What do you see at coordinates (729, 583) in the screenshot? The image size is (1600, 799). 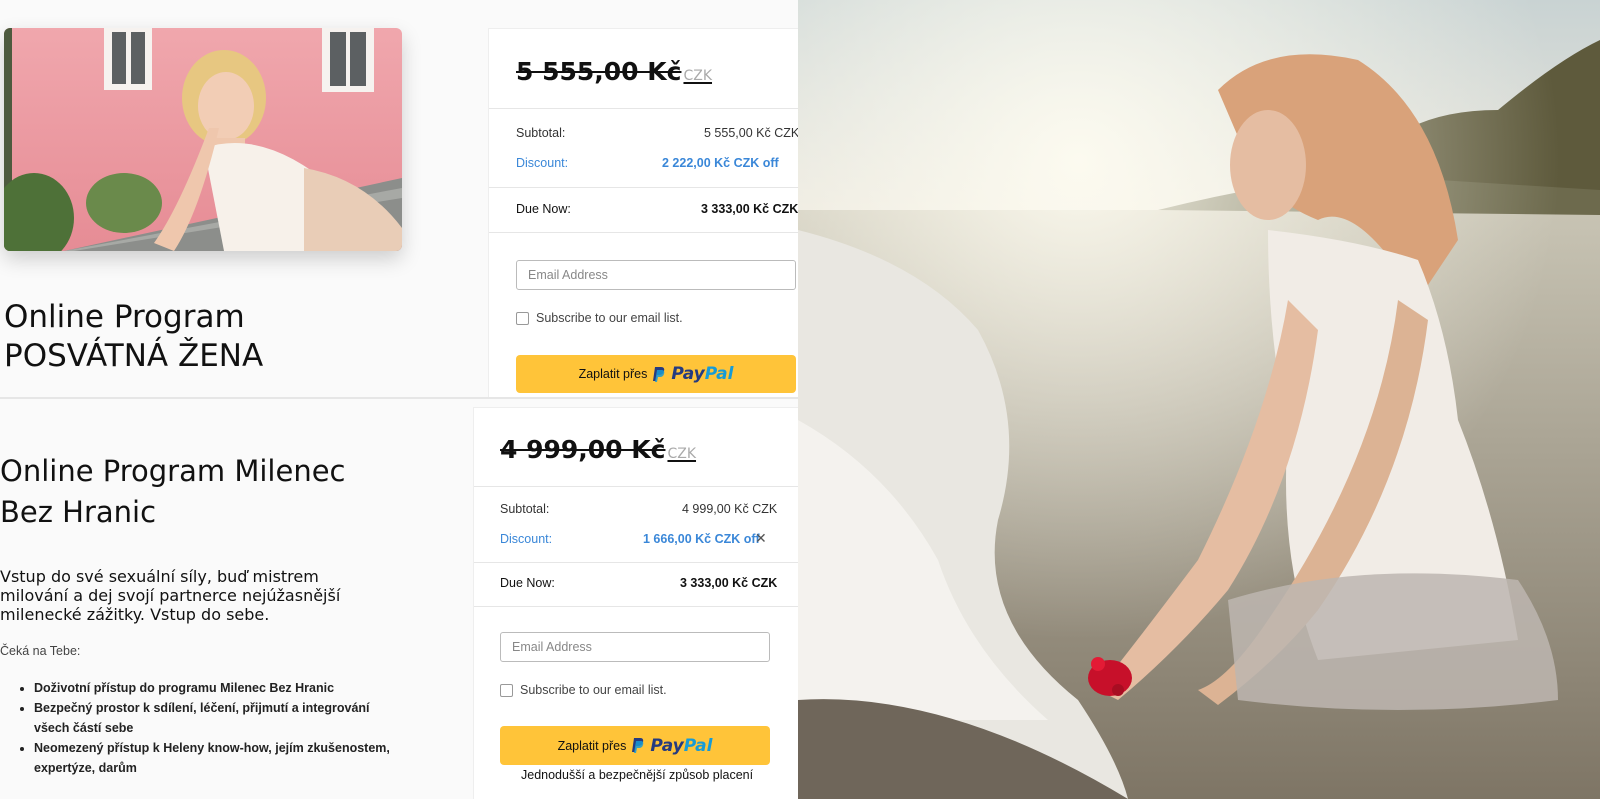 I see `bottom-due-value: 3 333,00 Kč CZK` at bounding box center [729, 583].